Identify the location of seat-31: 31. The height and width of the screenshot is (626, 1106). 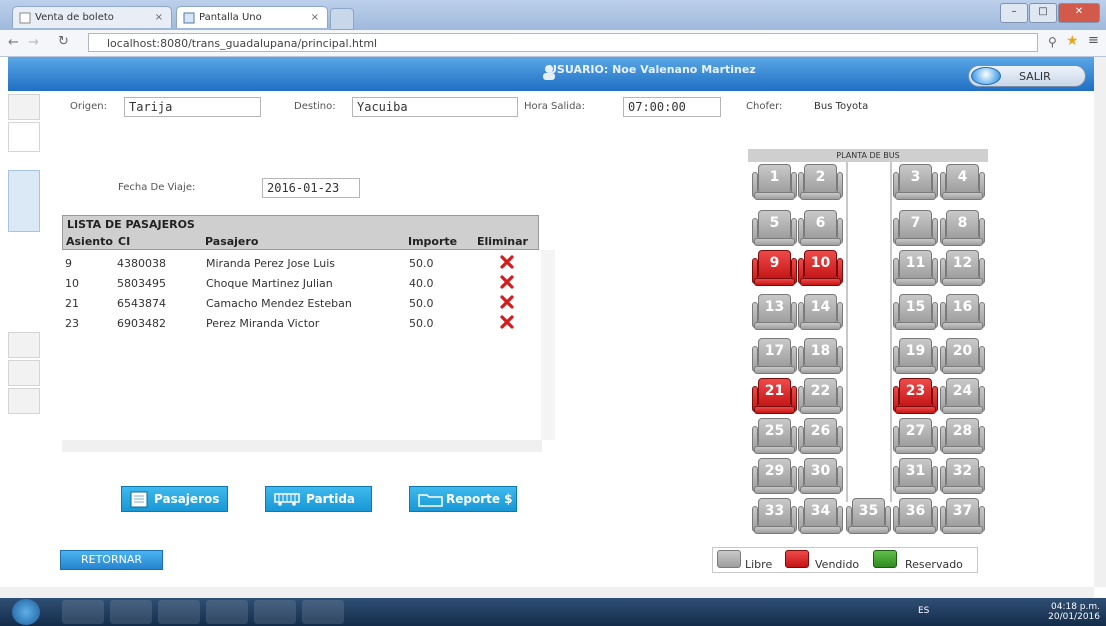
(915, 476).